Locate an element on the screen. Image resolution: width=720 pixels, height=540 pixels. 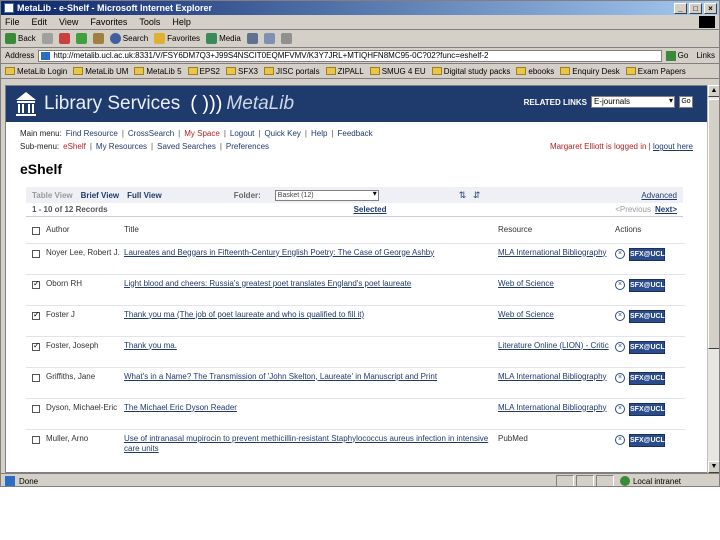
row-title-link: The Michael Eric Dyson Reader is located at coordinates (311, 413).